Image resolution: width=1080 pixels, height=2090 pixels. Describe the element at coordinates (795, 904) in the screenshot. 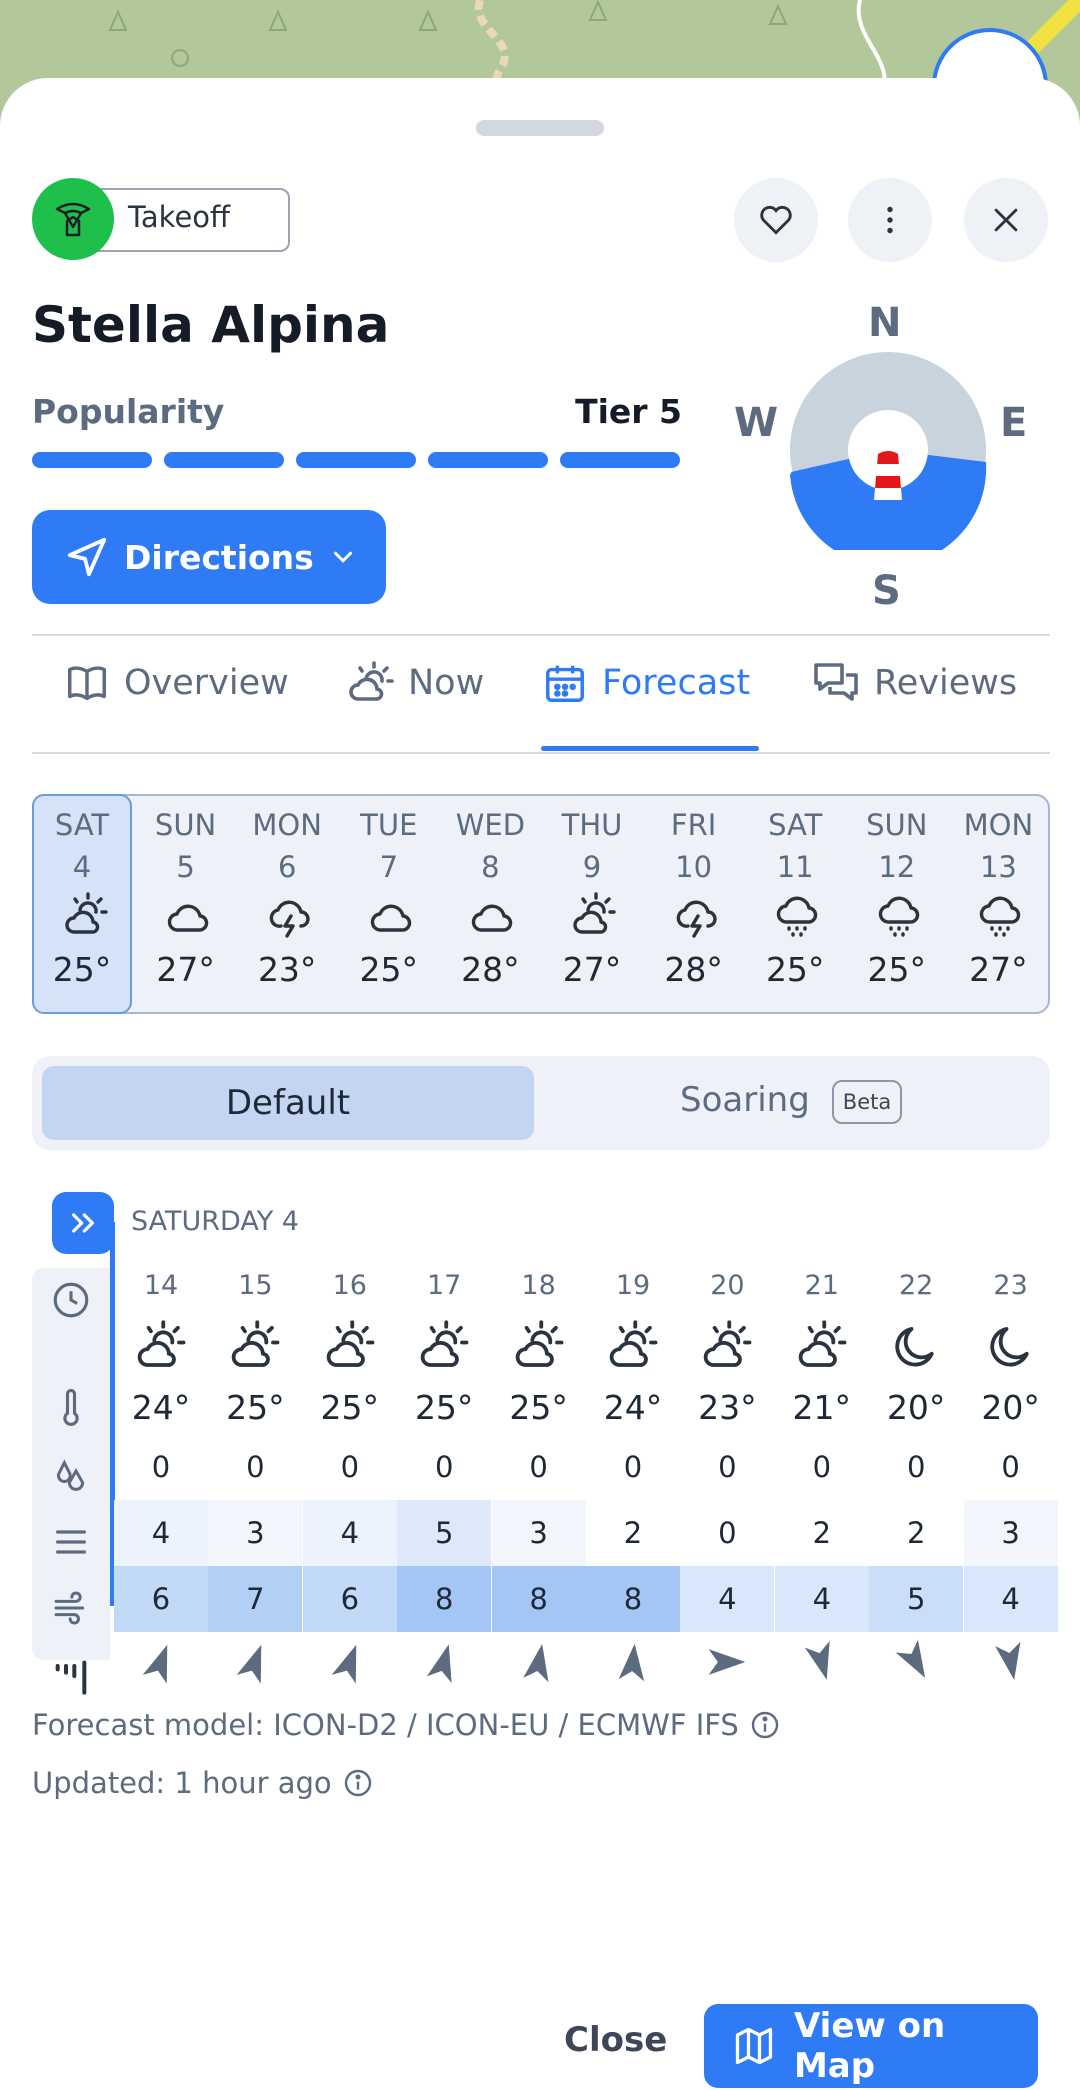

I see `day-card: SAT 11 25°` at that location.